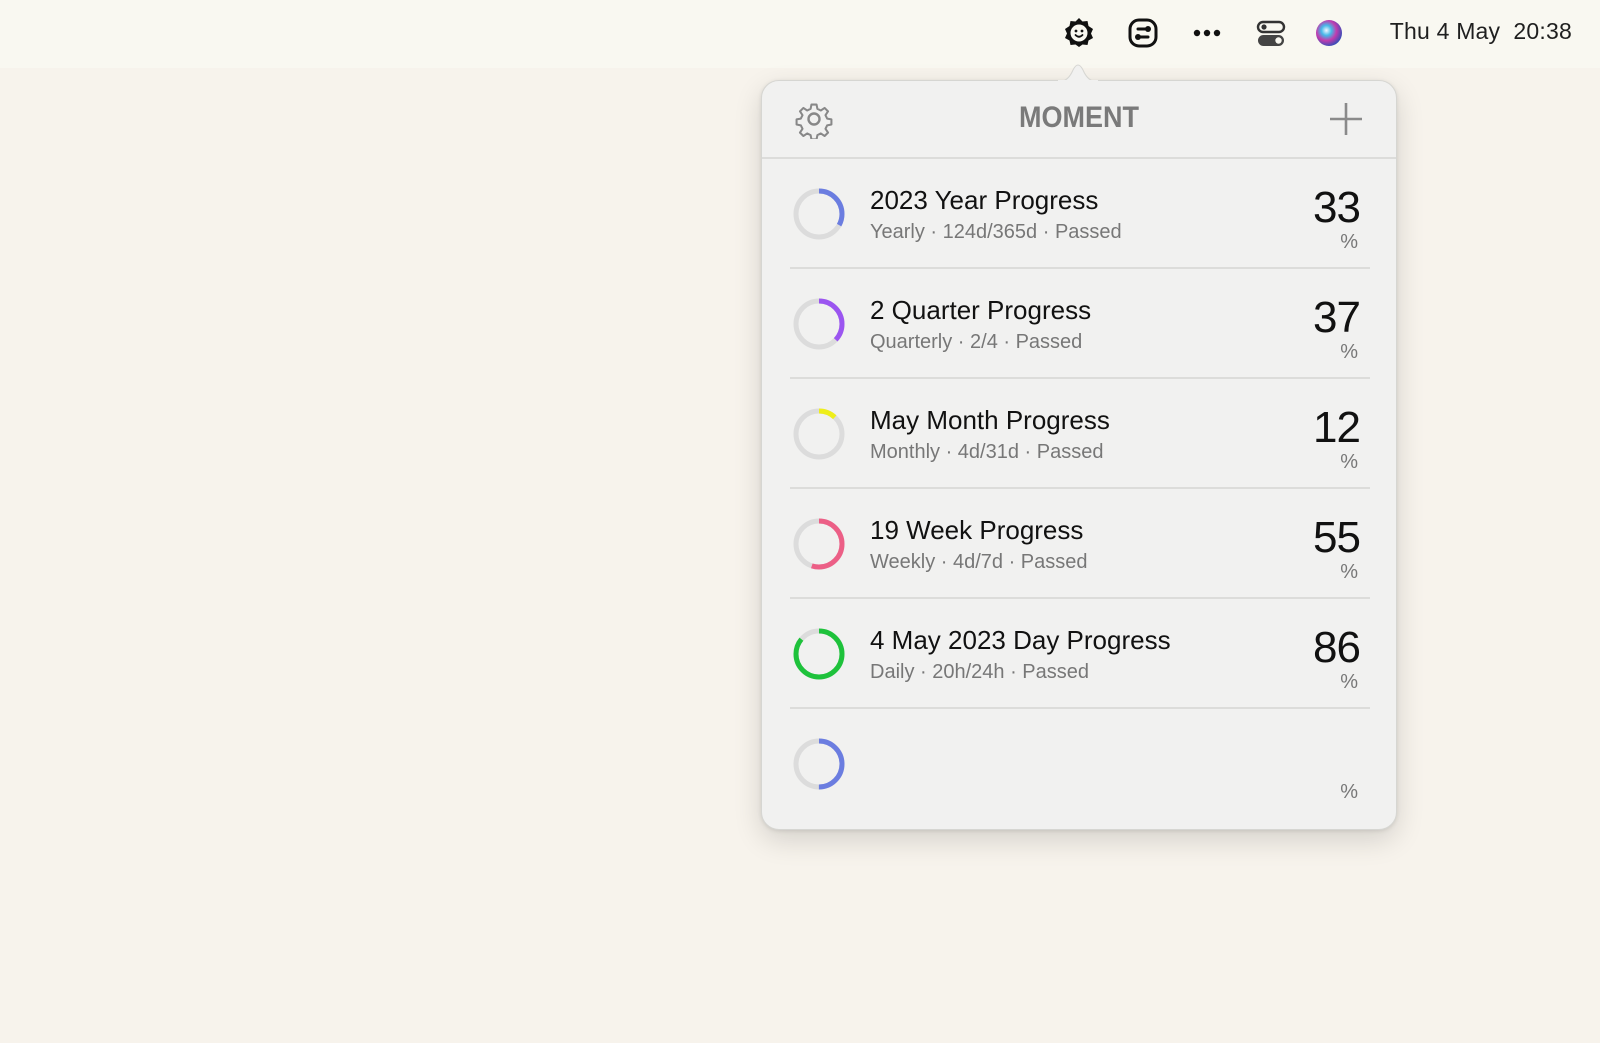  What do you see at coordinates (990, 420) in the screenshot?
I see `item-title: May Month Progress` at bounding box center [990, 420].